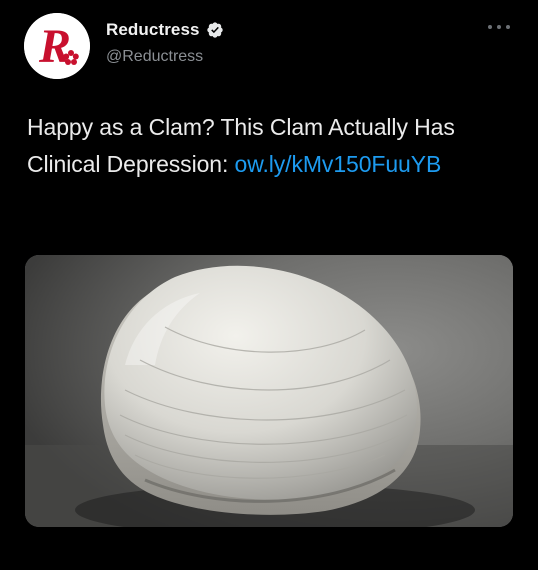 The width and height of the screenshot is (538, 570). Describe the element at coordinates (54, 46) in the screenshot. I see `svg-text: R` at that location.